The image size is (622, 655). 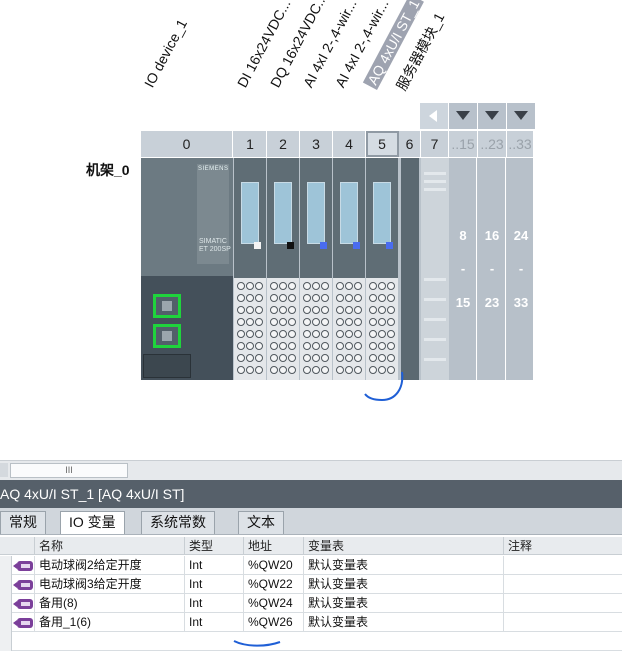 I want to click on rack-label: 机架_0, so click(x=108, y=170).